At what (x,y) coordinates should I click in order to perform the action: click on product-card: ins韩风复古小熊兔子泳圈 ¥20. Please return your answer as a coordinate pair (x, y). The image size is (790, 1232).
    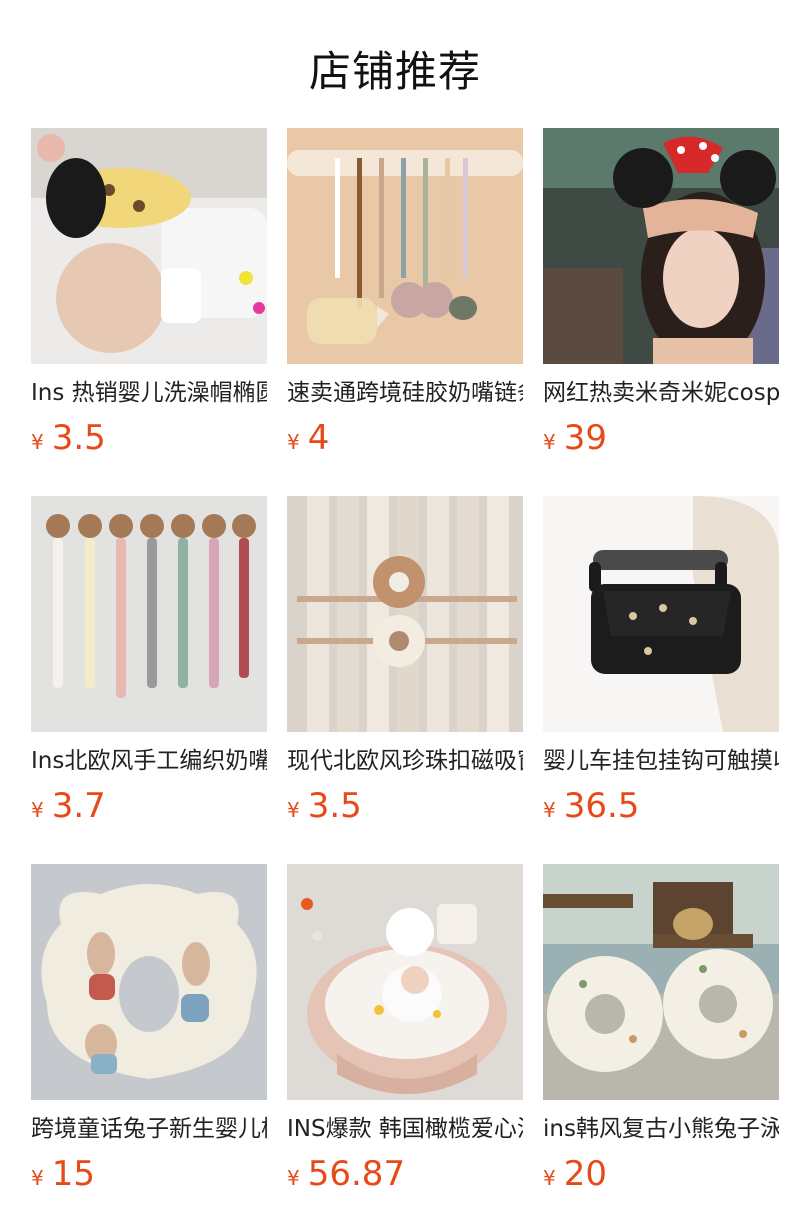
    Looking at the image, I should click on (661, 1034).